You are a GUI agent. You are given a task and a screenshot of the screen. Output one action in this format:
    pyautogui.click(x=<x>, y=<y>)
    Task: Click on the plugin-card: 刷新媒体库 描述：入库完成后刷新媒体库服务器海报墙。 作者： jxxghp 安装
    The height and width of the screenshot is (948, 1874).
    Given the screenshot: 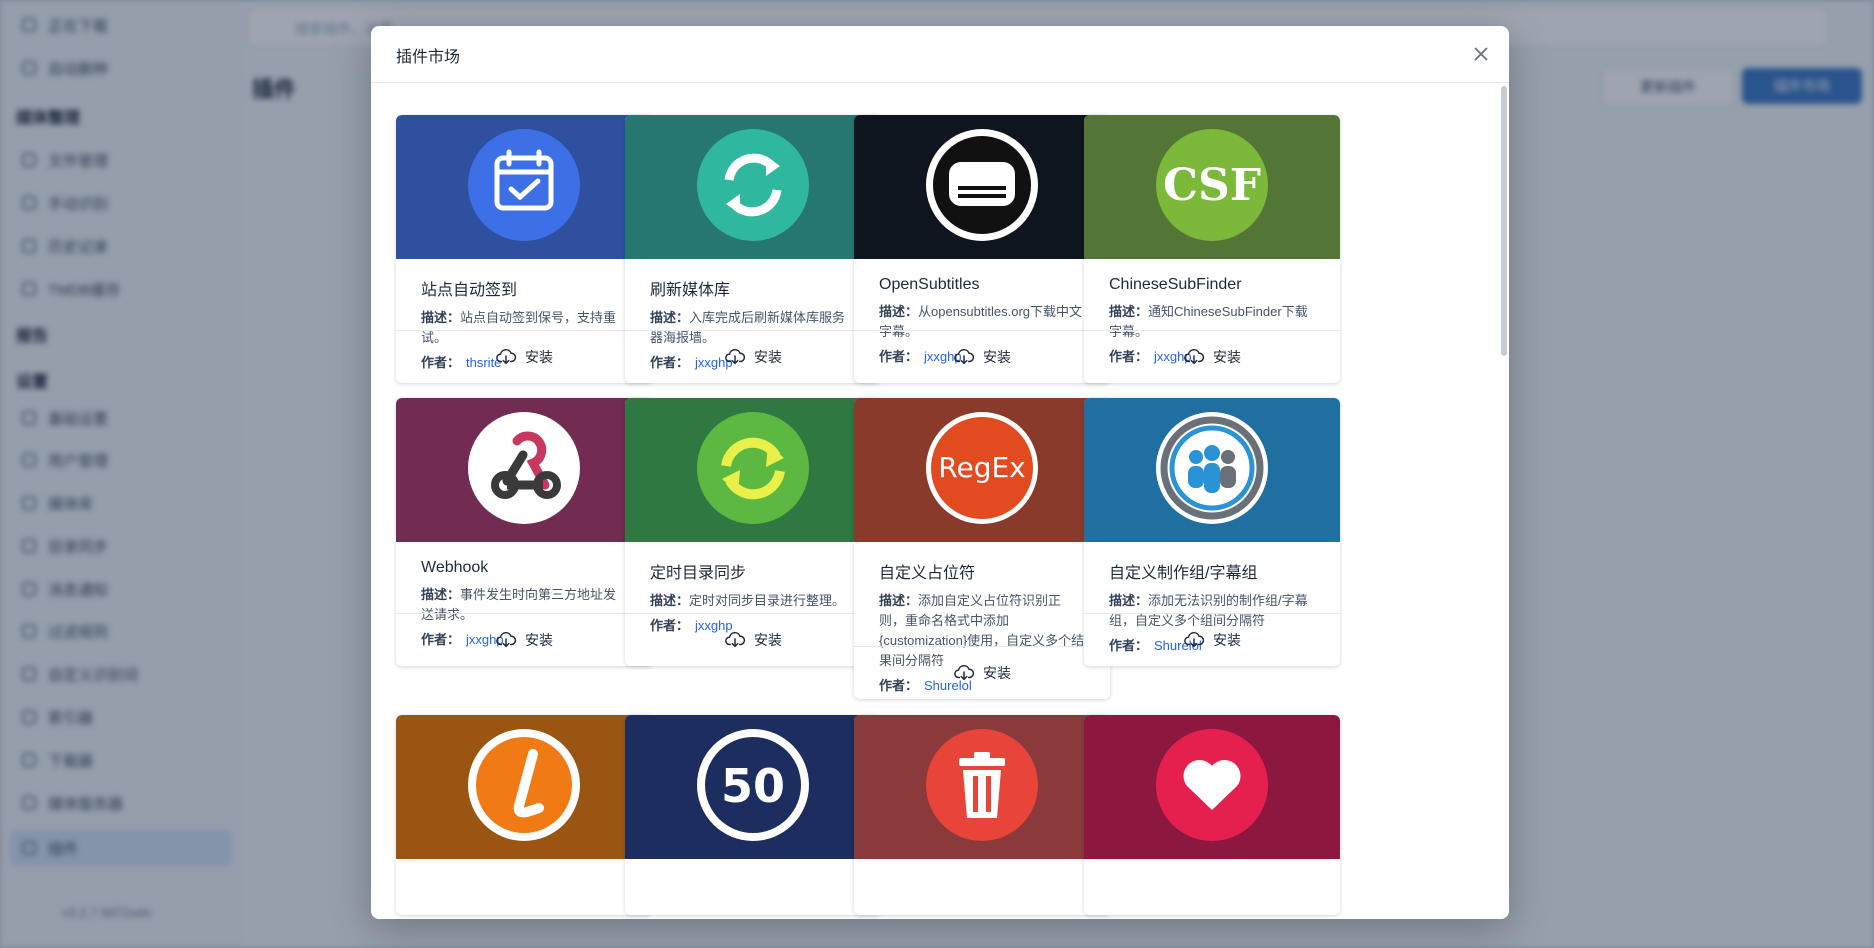 What is the action you would take?
    pyautogui.click(x=753, y=249)
    